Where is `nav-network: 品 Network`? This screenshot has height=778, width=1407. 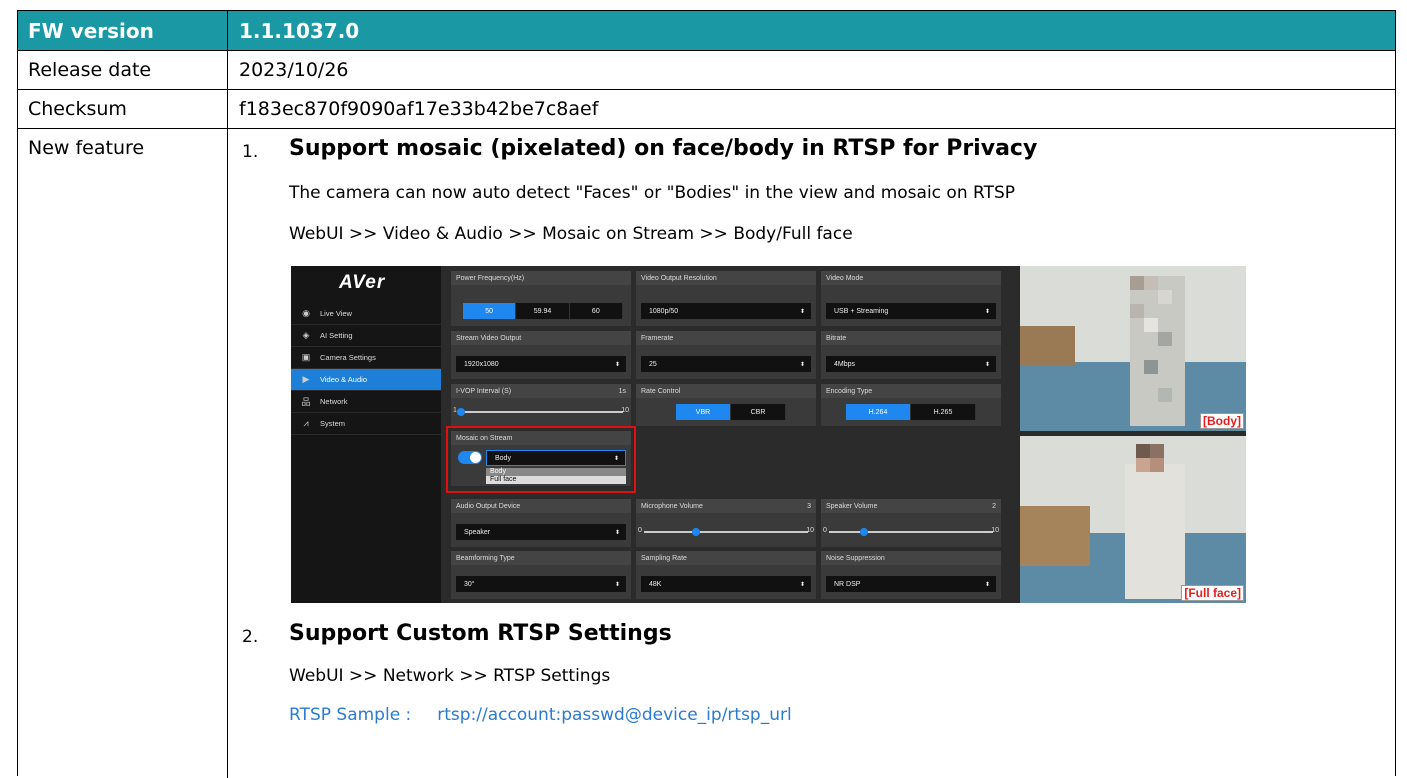 nav-network: 品 Network is located at coordinates (366, 402).